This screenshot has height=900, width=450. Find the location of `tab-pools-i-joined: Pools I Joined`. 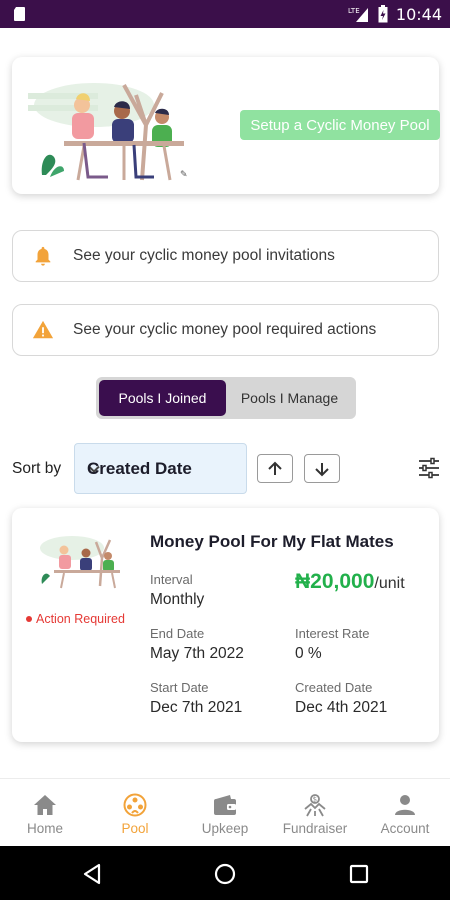

tab-pools-i-joined: Pools I Joined is located at coordinates (162, 398).